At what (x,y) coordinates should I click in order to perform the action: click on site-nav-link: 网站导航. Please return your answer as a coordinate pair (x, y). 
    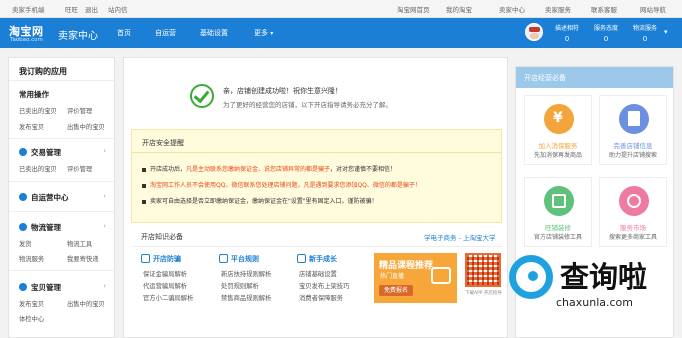
    Looking at the image, I should click on (653, 9).